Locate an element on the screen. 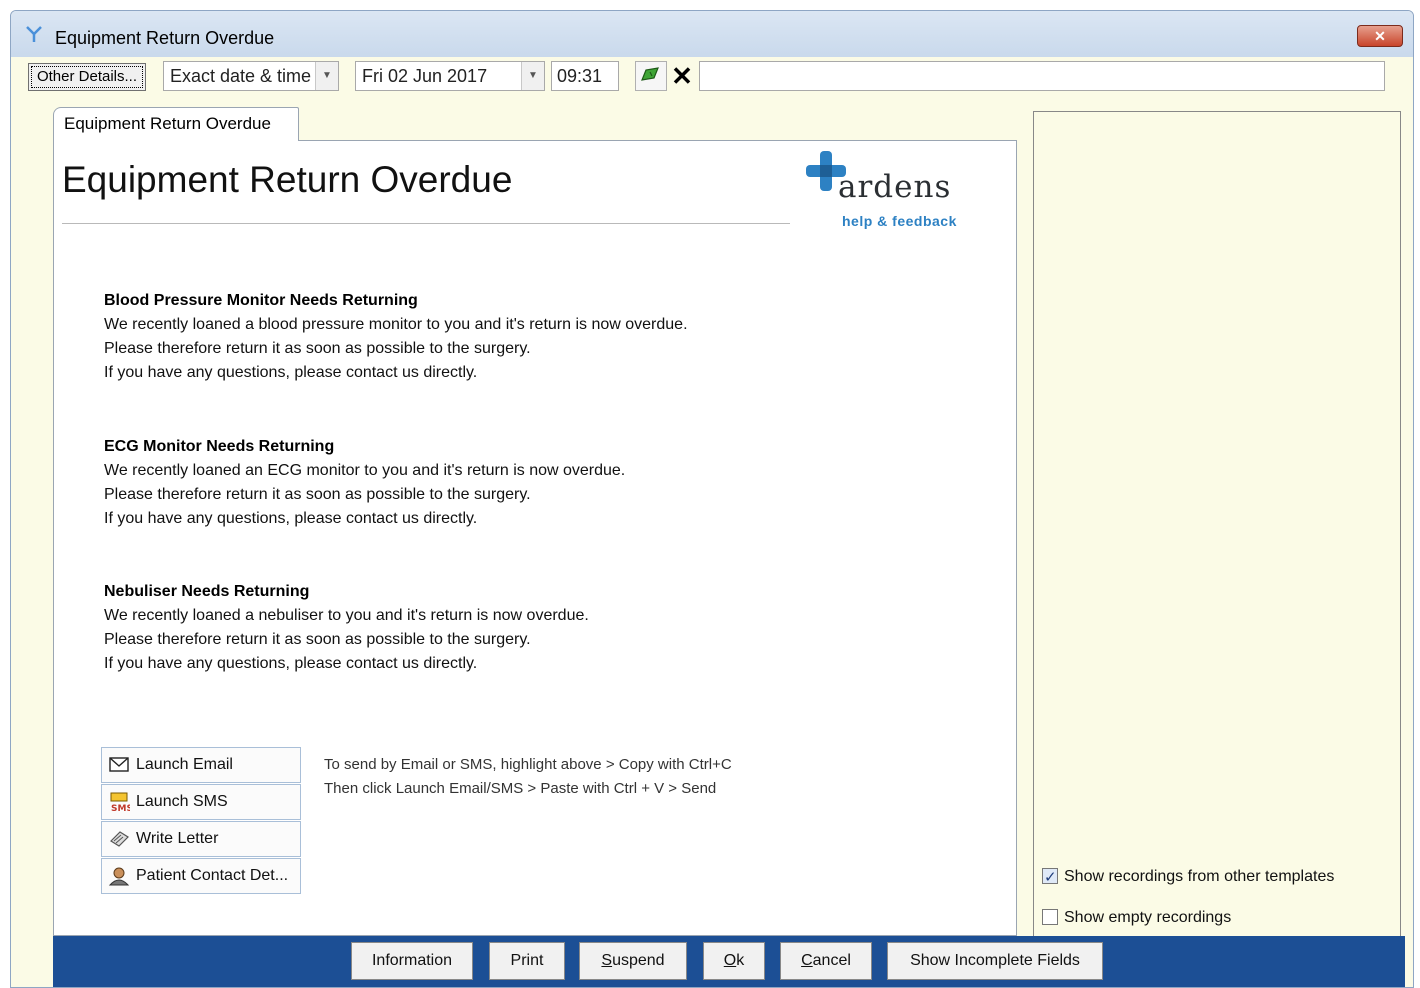 The width and height of the screenshot is (1420, 988). ok-button: Ok is located at coordinates (734, 961).